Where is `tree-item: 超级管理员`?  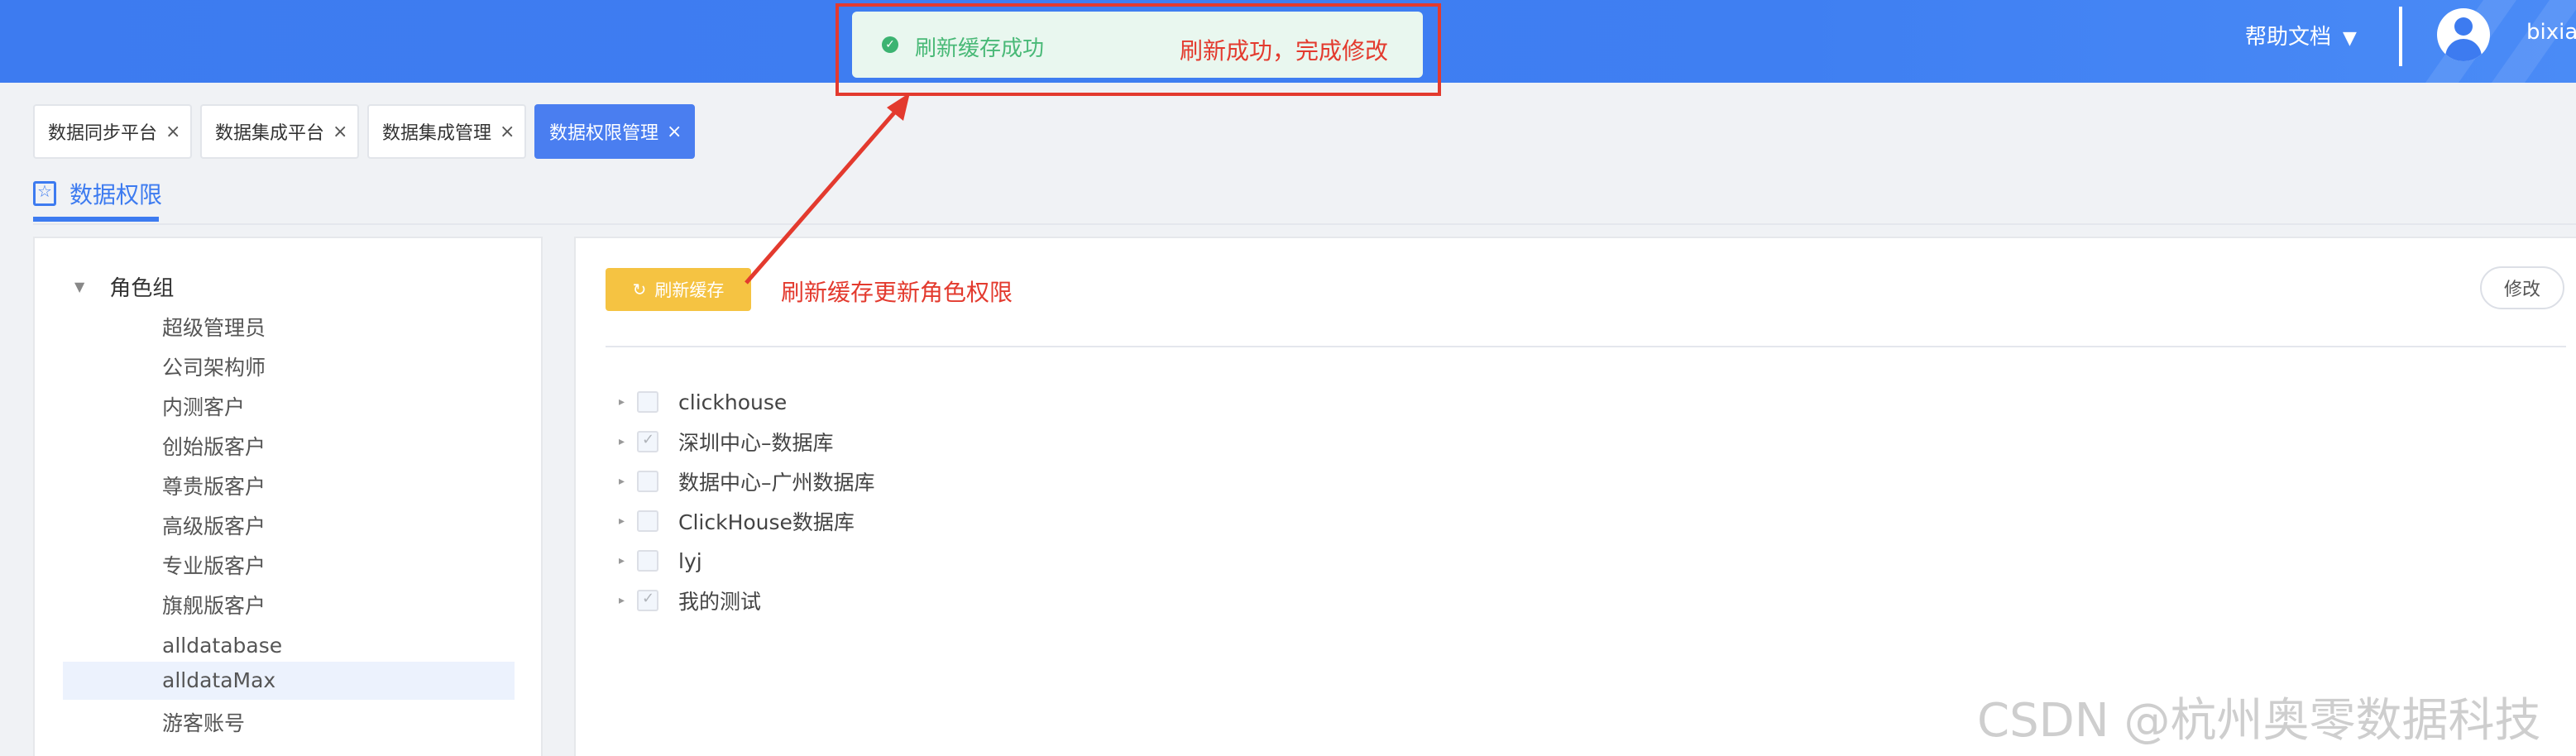 tree-item: 超级管理员 is located at coordinates (289, 328).